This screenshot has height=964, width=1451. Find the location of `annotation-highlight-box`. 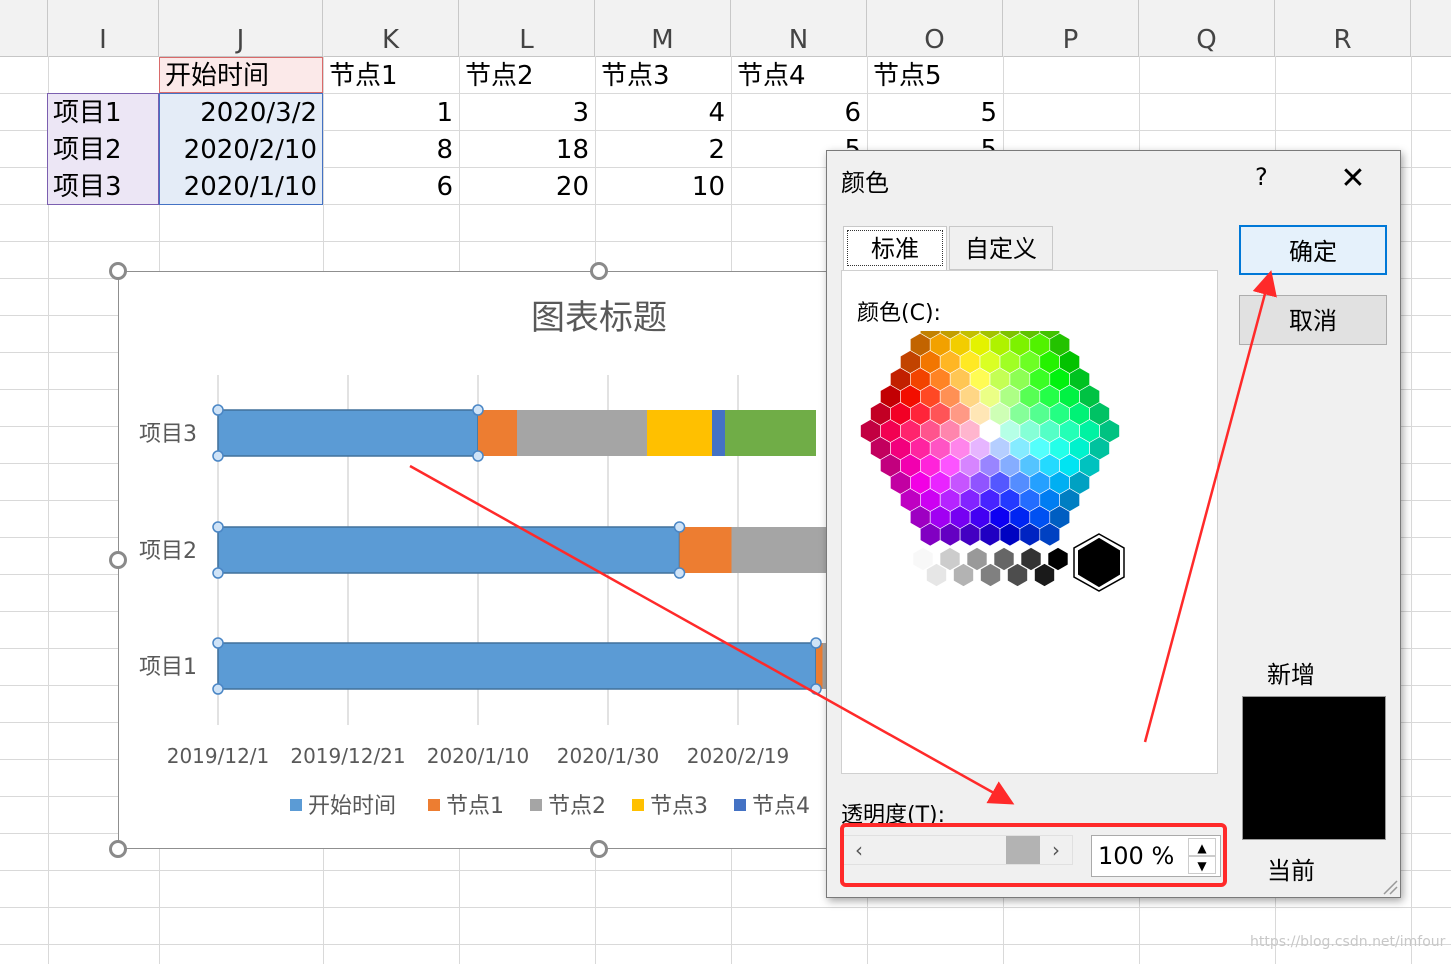

annotation-highlight-box is located at coordinates (1033, 855).